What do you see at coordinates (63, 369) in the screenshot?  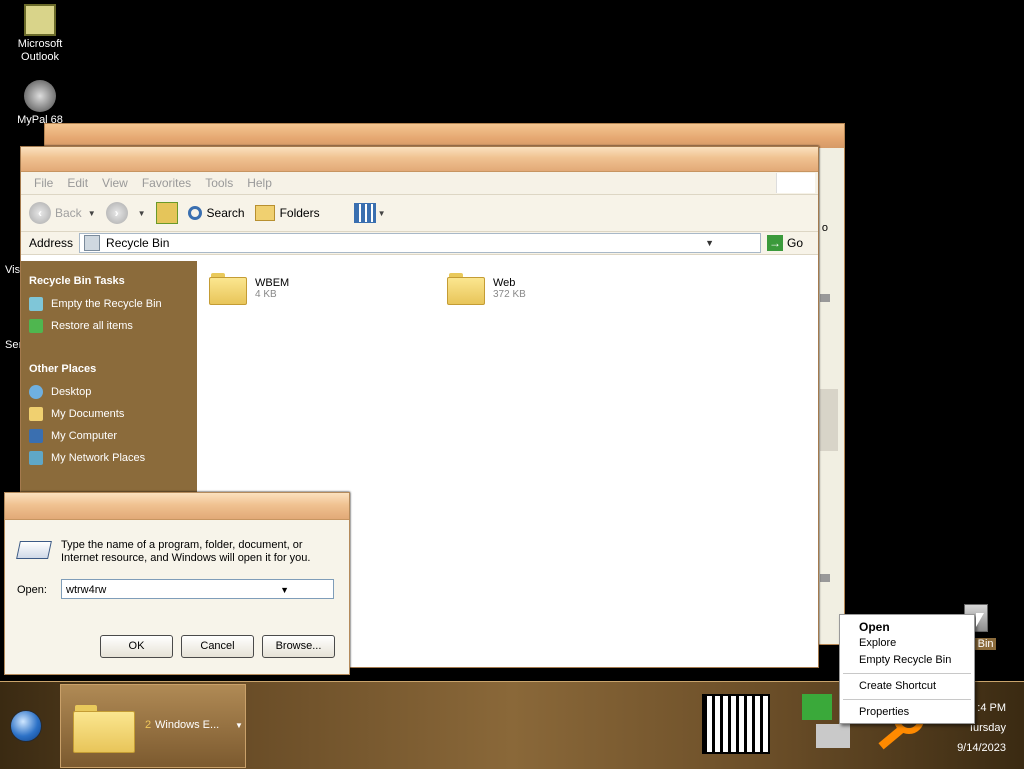 I see `other-places-heading: Other Places` at bounding box center [63, 369].